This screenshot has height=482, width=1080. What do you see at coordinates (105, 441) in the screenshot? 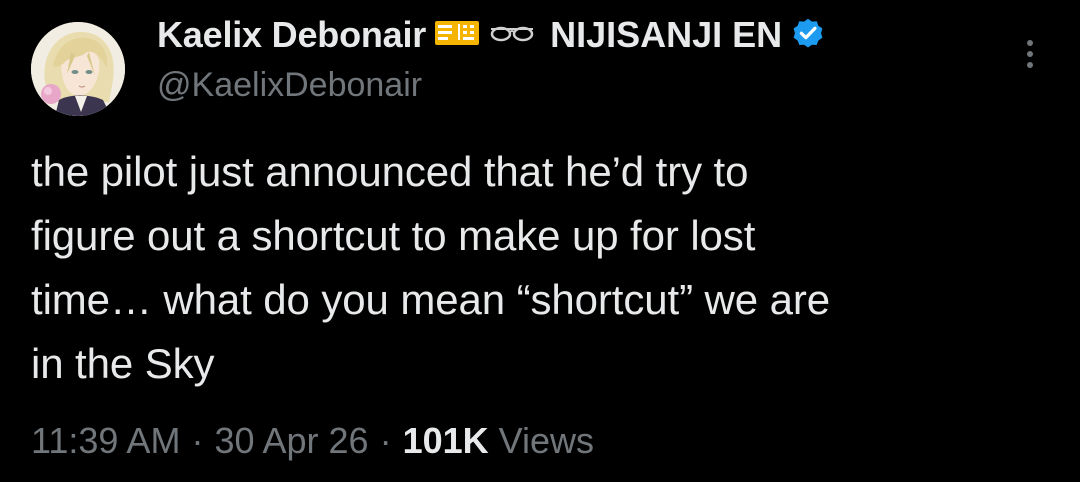
I see `tweet-time: 11:39 AM` at bounding box center [105, 441].